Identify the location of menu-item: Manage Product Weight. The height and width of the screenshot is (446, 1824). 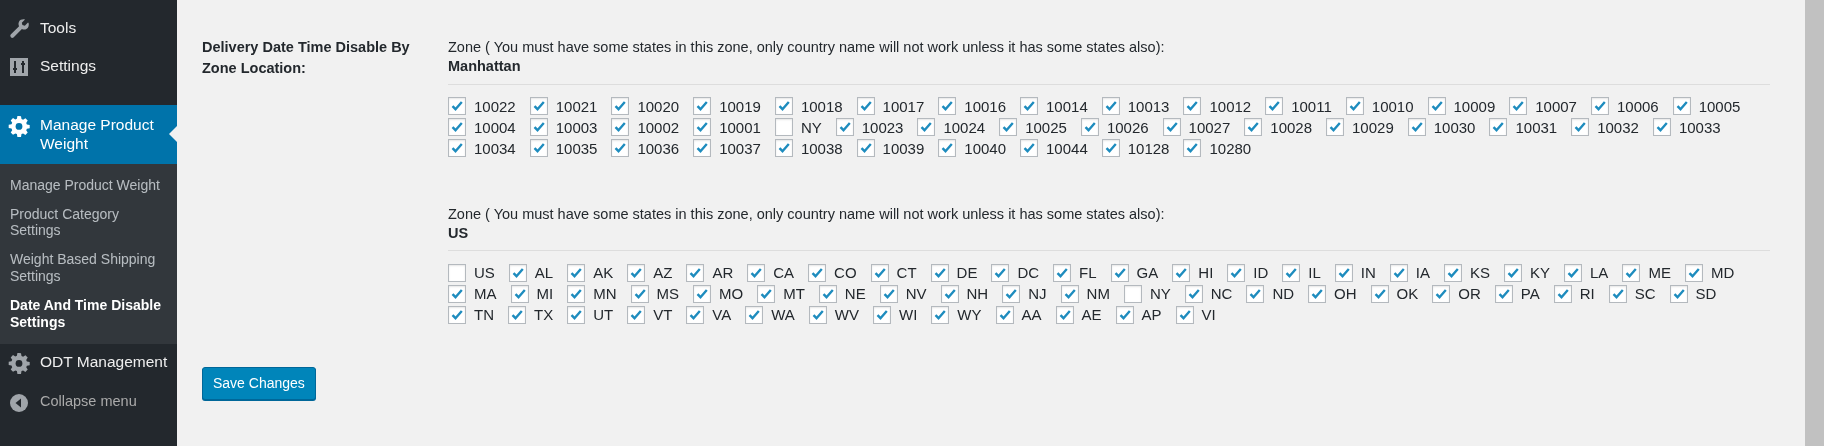
(88, 134).